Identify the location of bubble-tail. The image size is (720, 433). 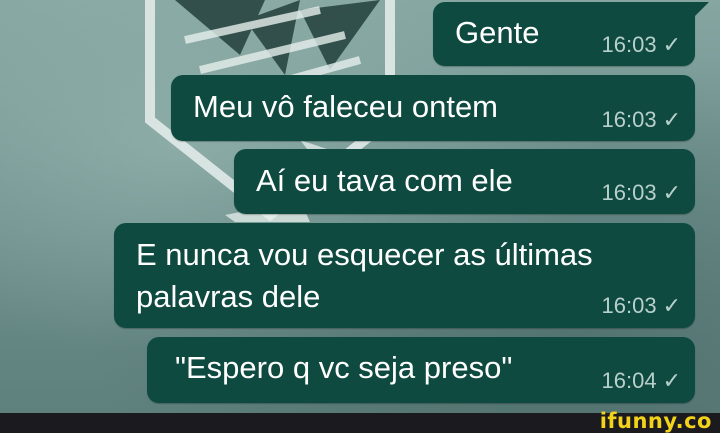
(702, 9).